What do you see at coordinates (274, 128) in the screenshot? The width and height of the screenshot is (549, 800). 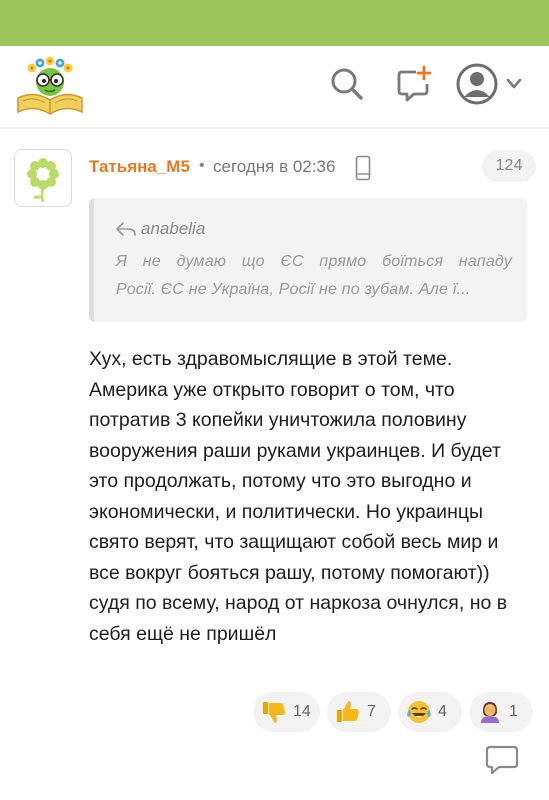 I see `header-divider` at bounding box center [274, 128].